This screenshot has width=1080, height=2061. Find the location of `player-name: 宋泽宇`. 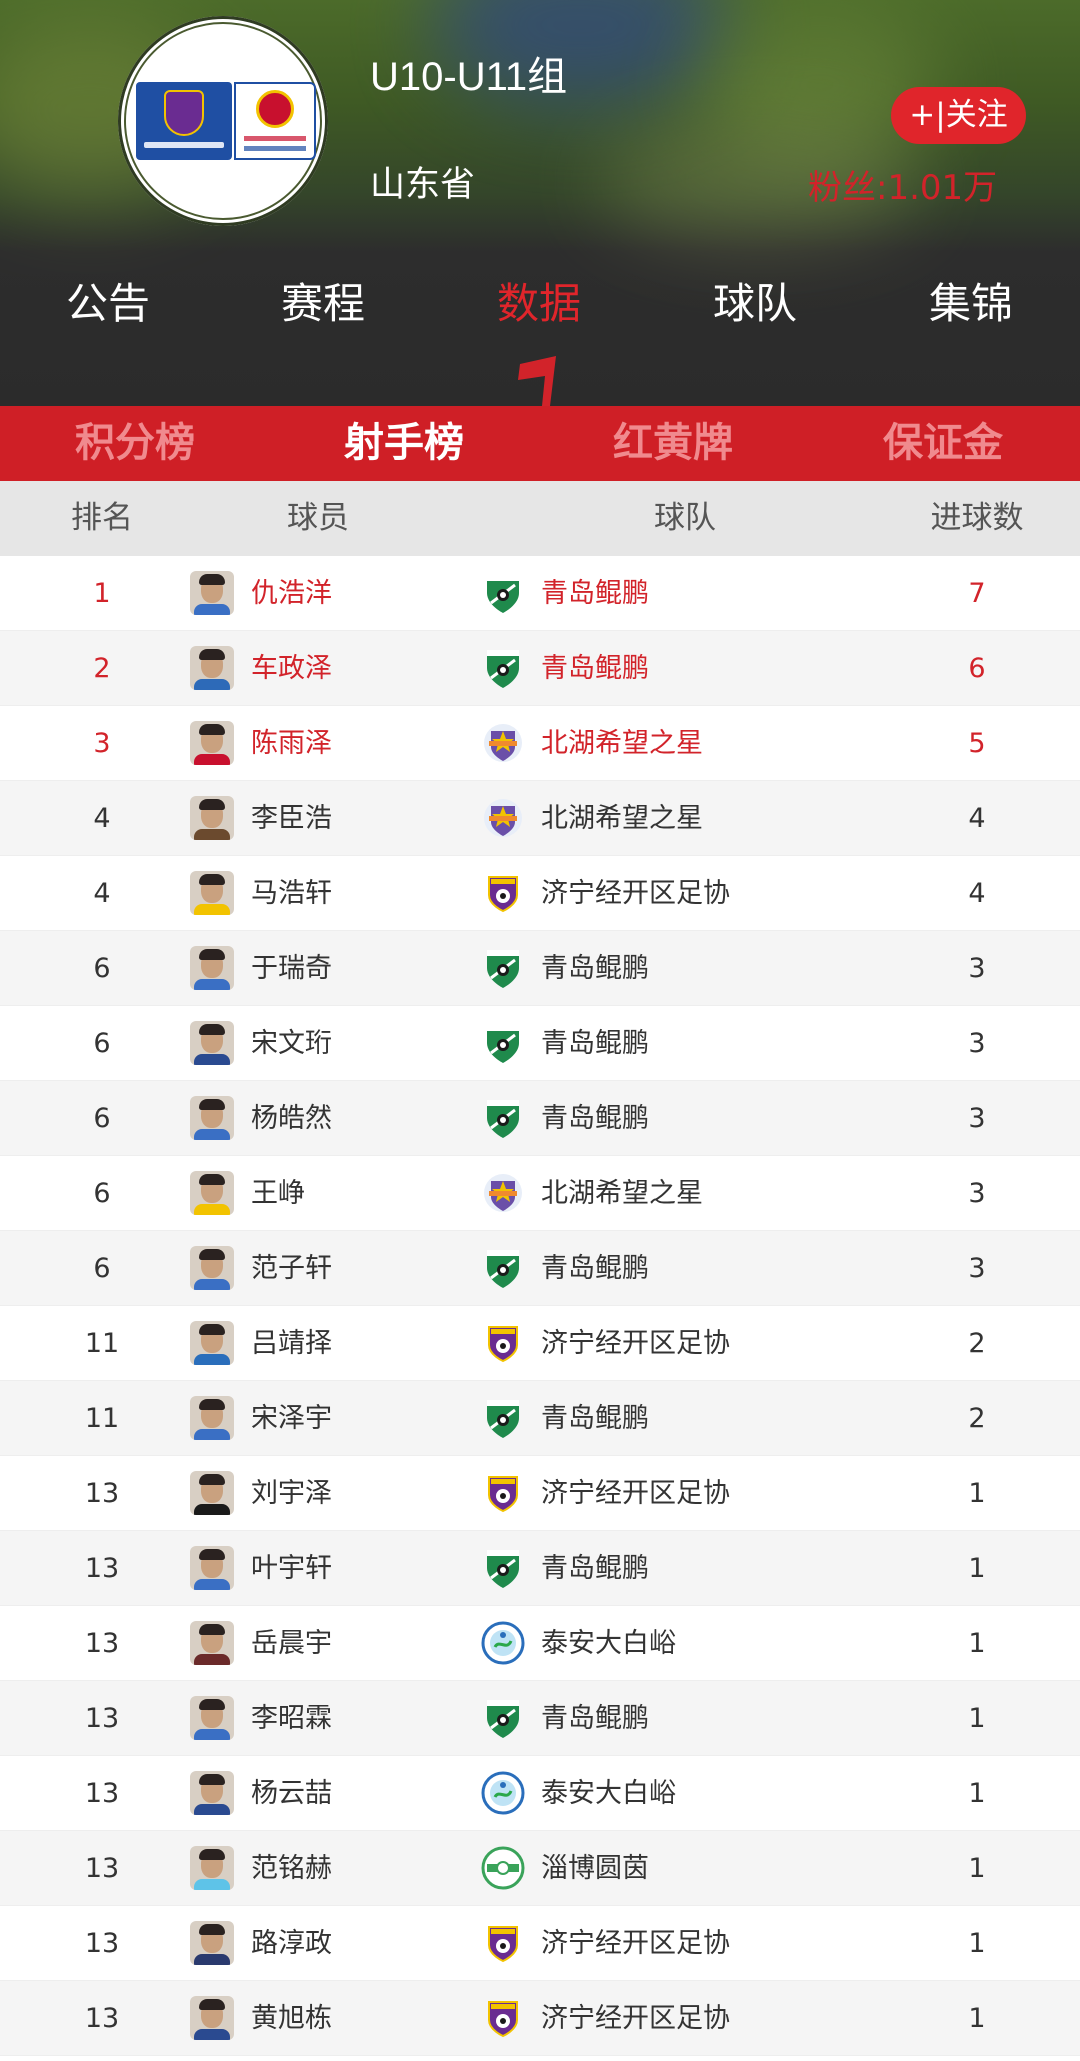

player-name: 宋泽宇 is located at coordinates (291, 1418).